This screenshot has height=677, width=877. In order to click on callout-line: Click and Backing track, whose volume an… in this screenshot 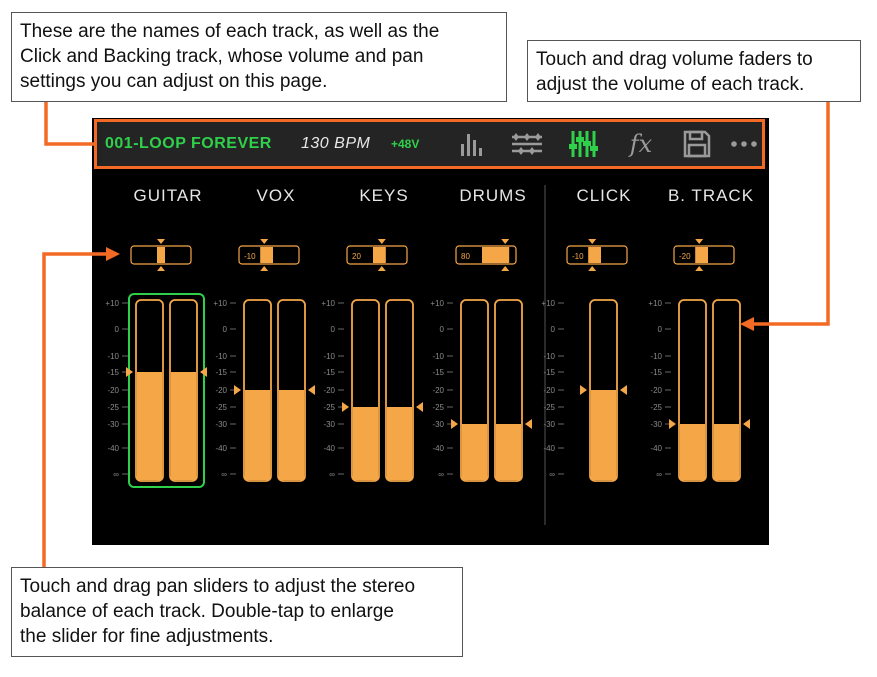, I will do `click(222, 56)`.